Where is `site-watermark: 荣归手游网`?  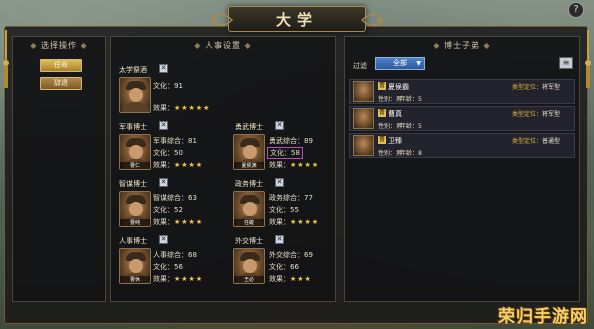
site-watermark: 荣归手游网 is located at coordinates (543, 317).